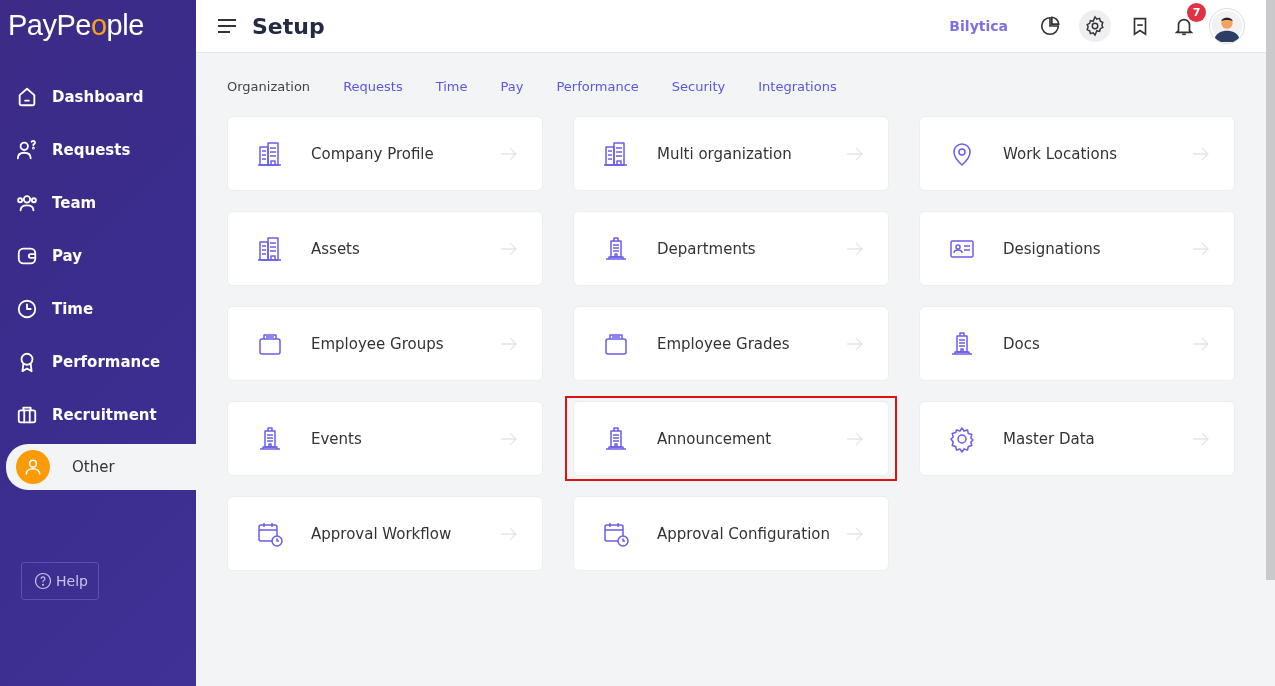 This screenshot has width=1275, height=686. Describe the element at coordinates (98, 361) in the screenshot. I see `nav-item: Performance` at that location.